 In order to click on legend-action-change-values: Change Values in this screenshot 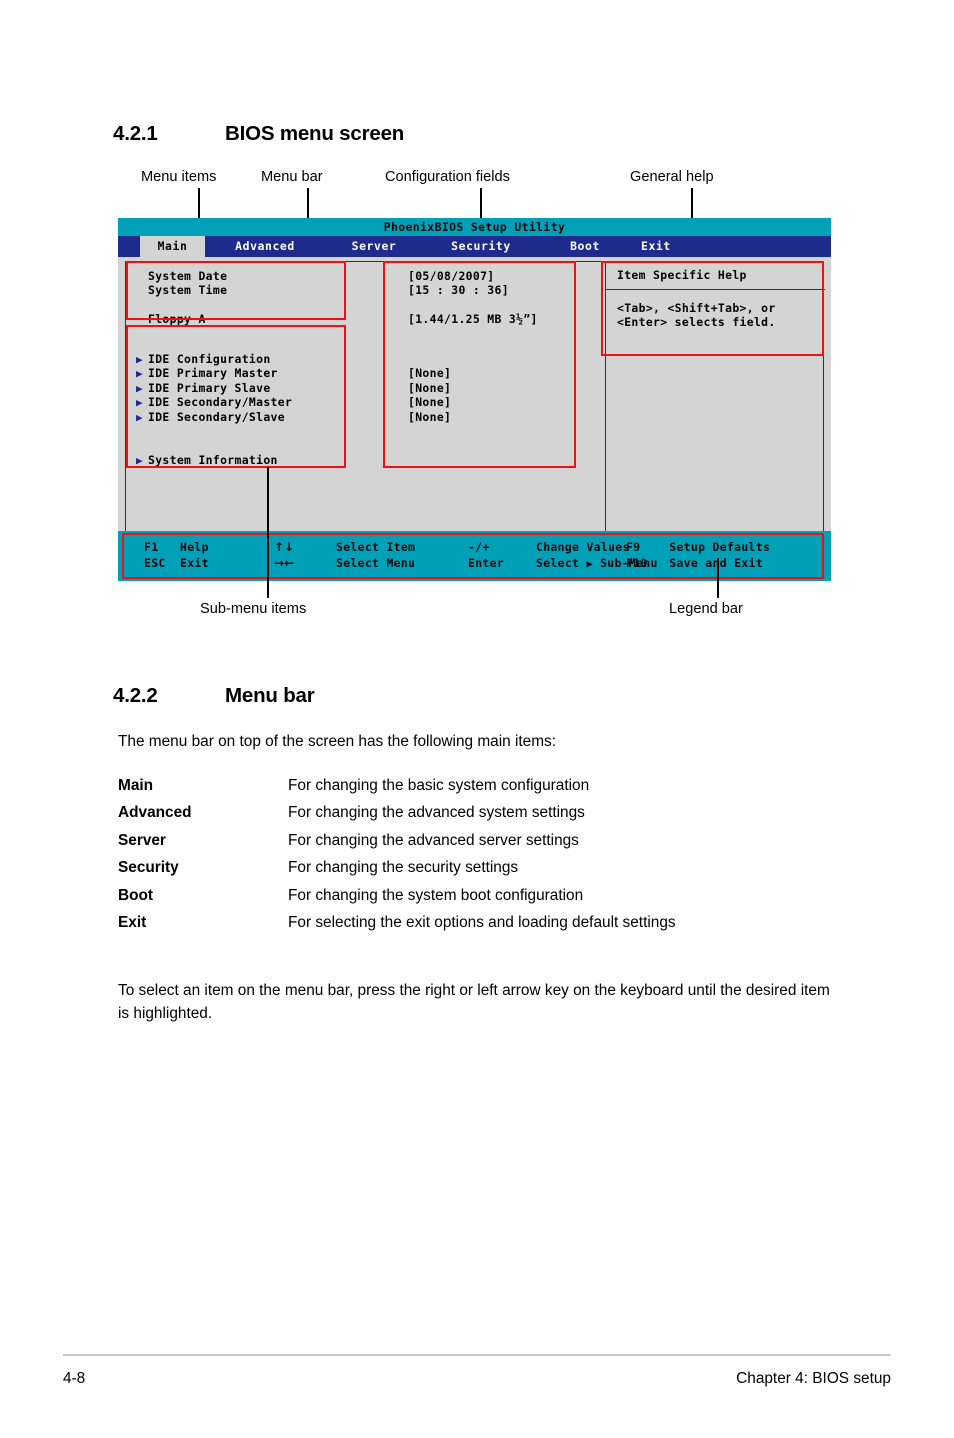, I will do `click(583, 547)`.